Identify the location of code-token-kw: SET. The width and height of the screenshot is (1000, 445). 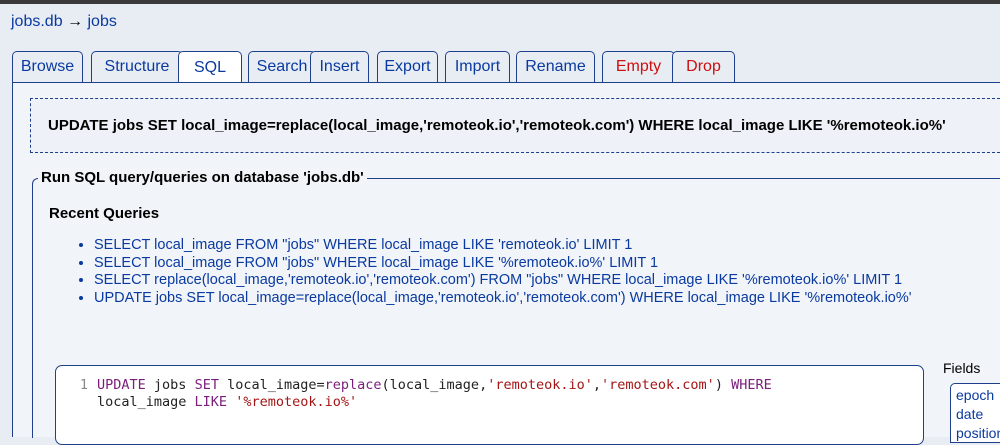
(206, 385).